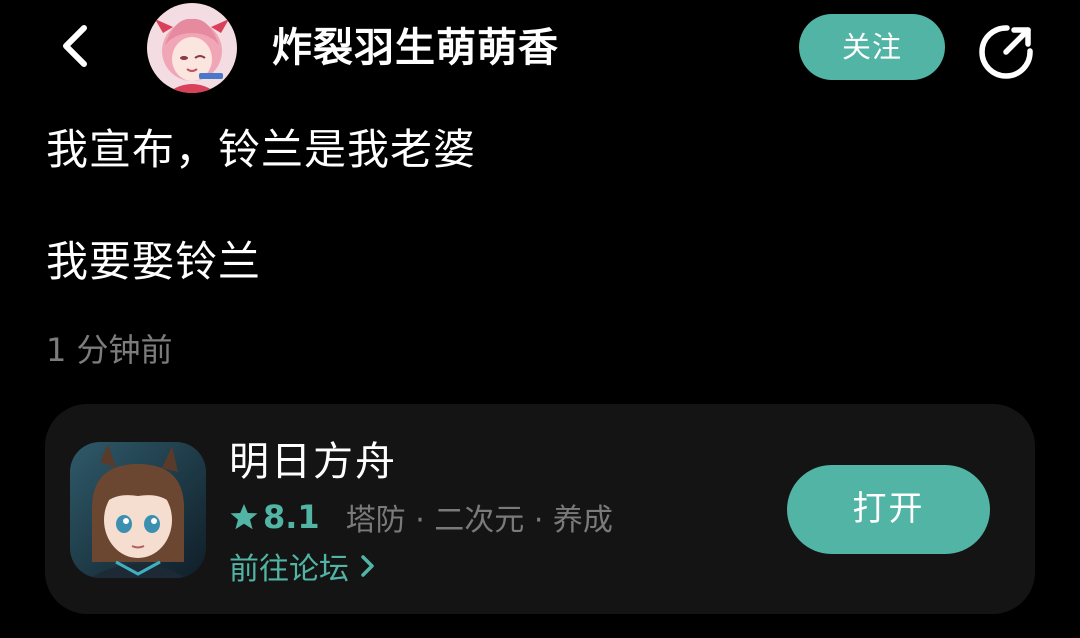 This screenshot has width=1080, height=638. What do you see at coordinates (313, 462) in the screenshot?
I see `app-name: 明日方舟` at bounding box center [313, 462].